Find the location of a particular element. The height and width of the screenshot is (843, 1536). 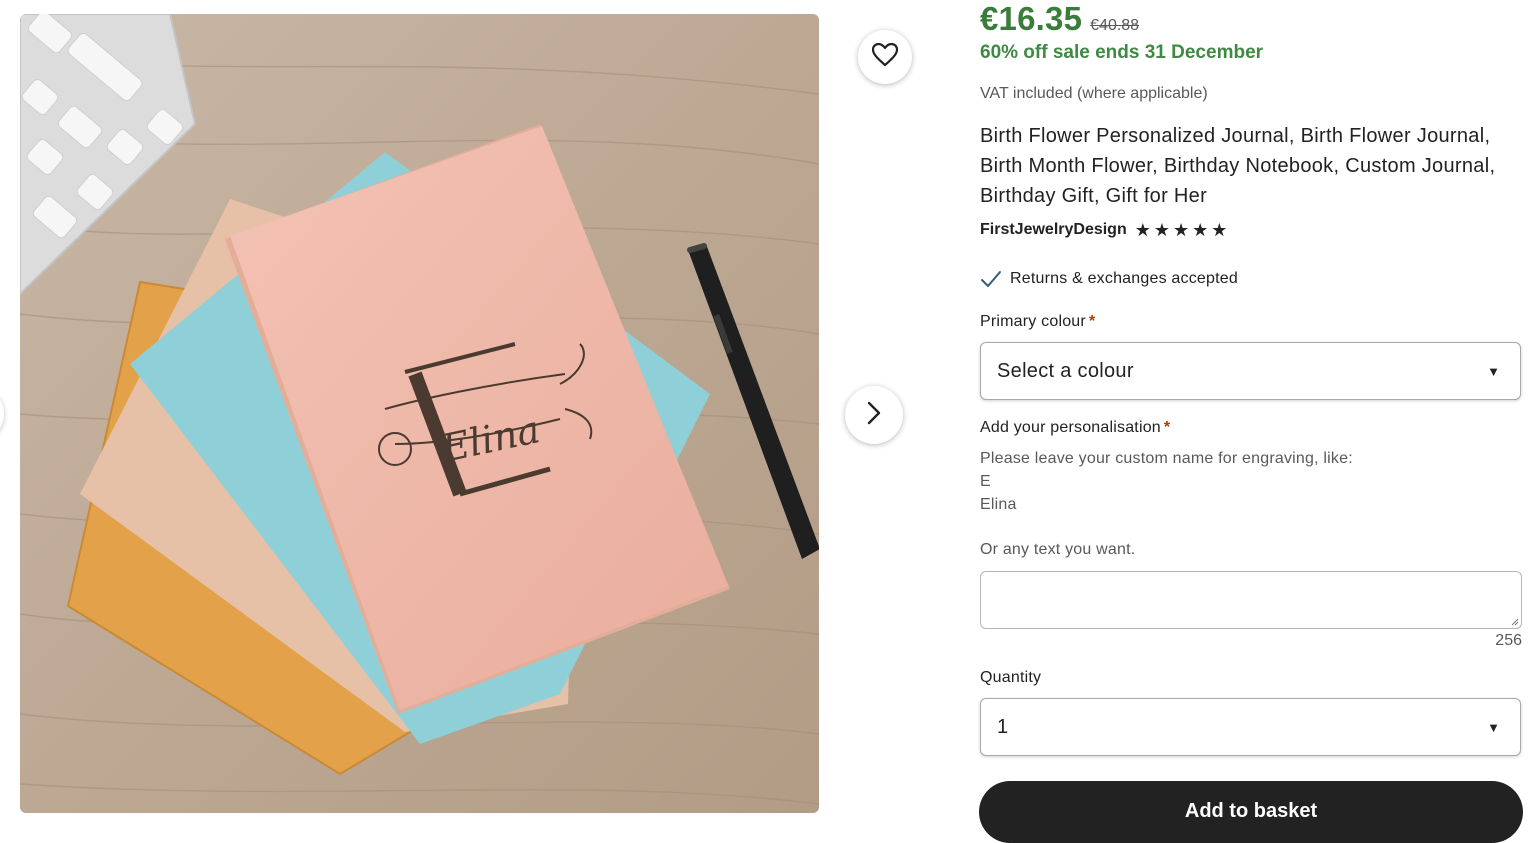

quantity-select: 1 ▼ is located at coordinates (1250, 727).